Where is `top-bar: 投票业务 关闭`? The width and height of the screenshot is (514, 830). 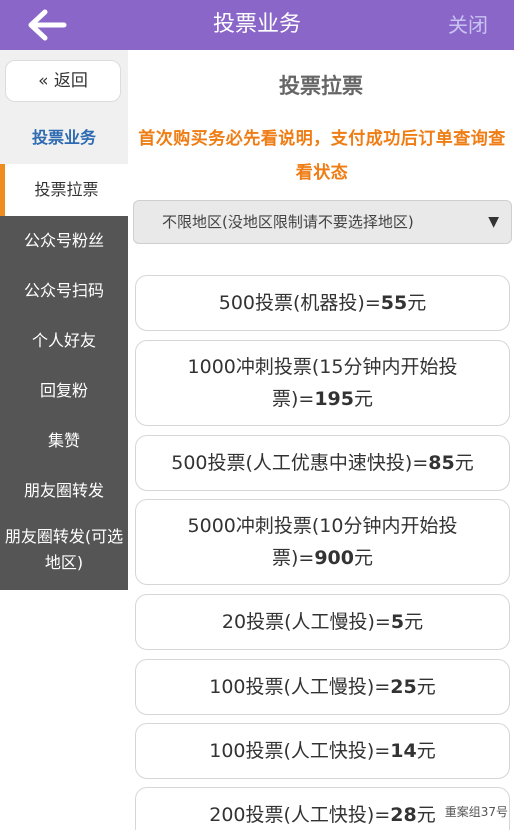 top-bar: 投票业务 关闭 is located at coordinates (257, 25).